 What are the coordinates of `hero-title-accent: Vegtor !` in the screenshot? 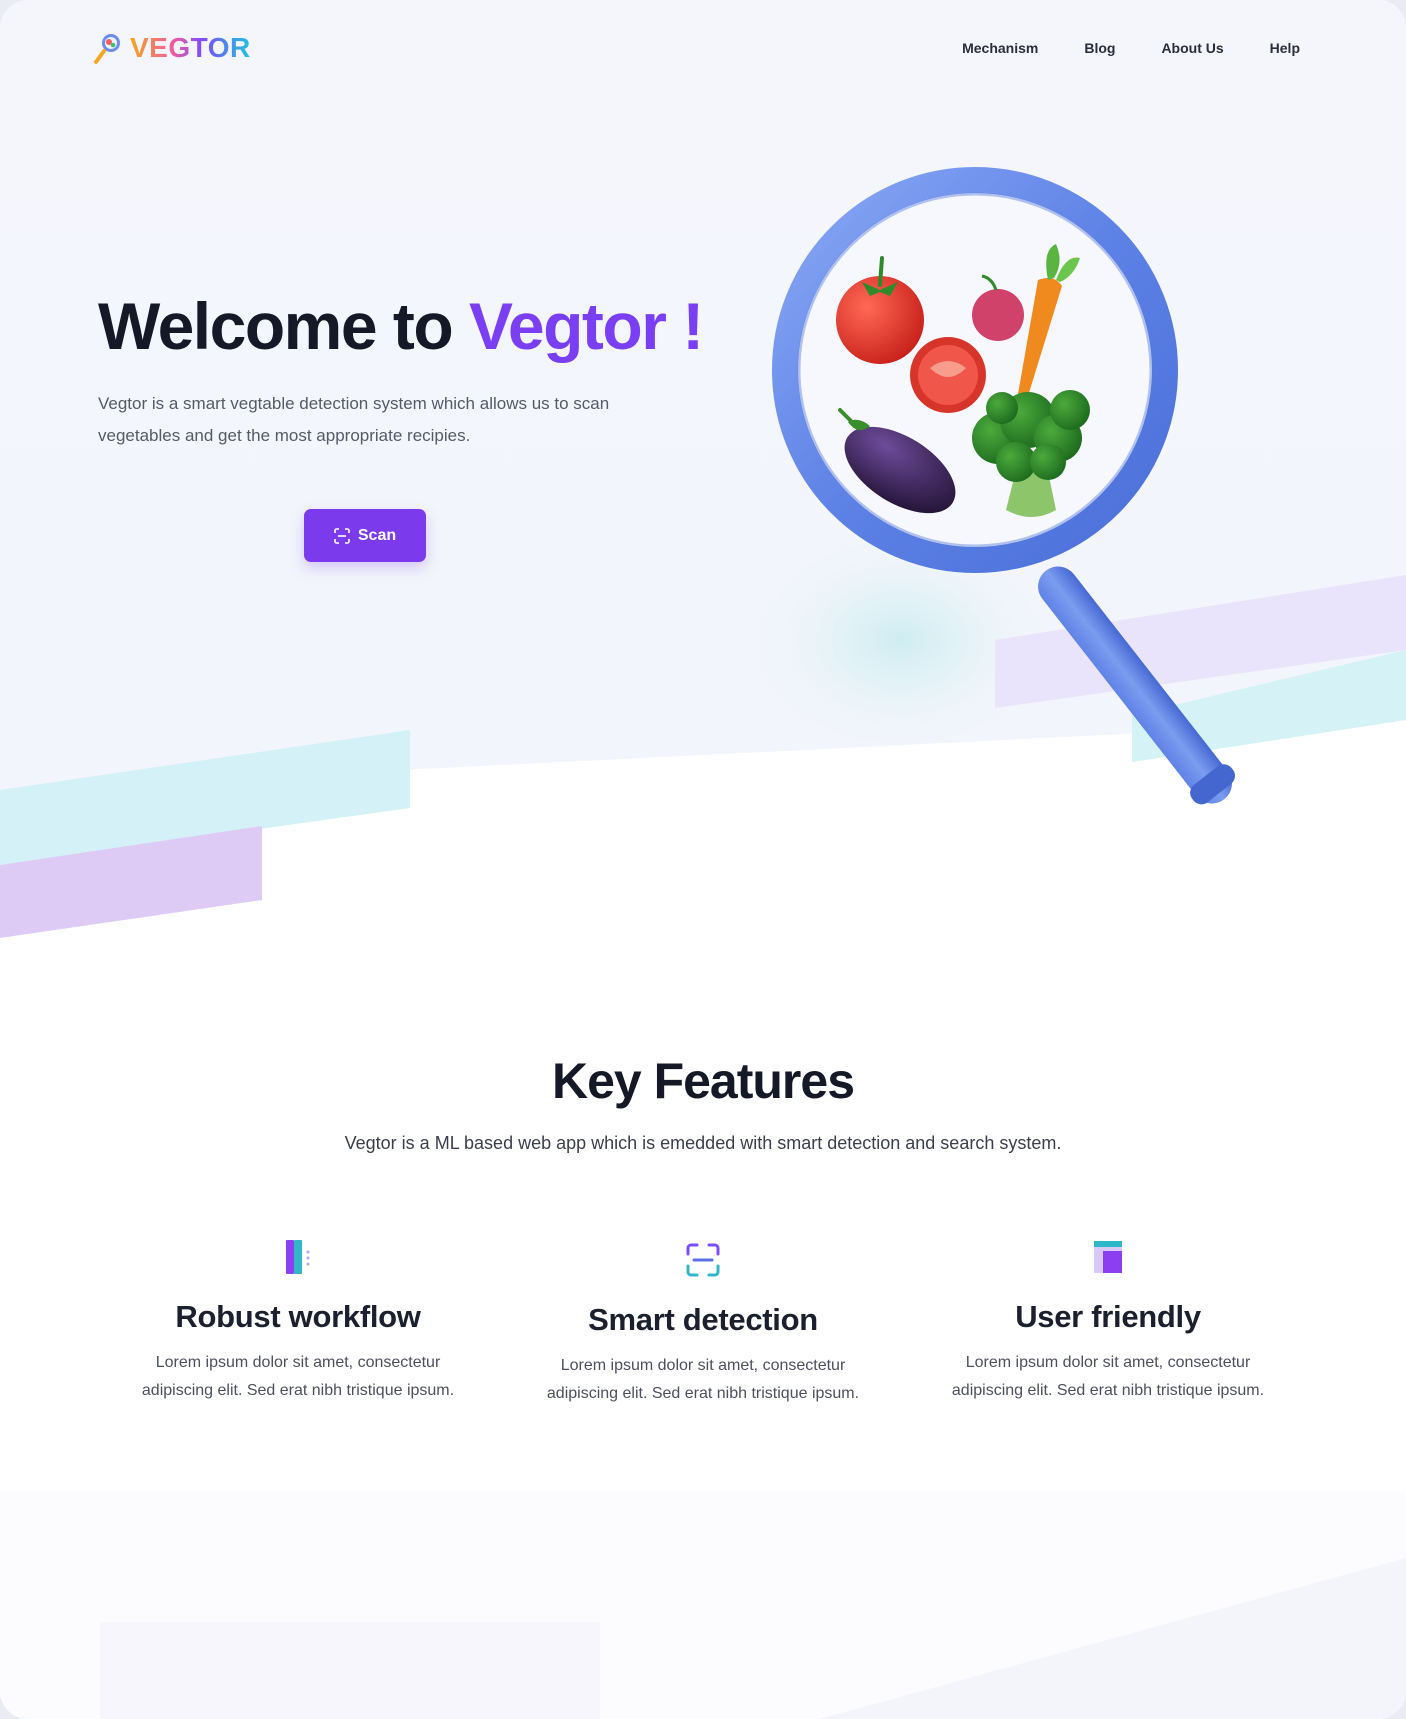 It's located at (586, 326).